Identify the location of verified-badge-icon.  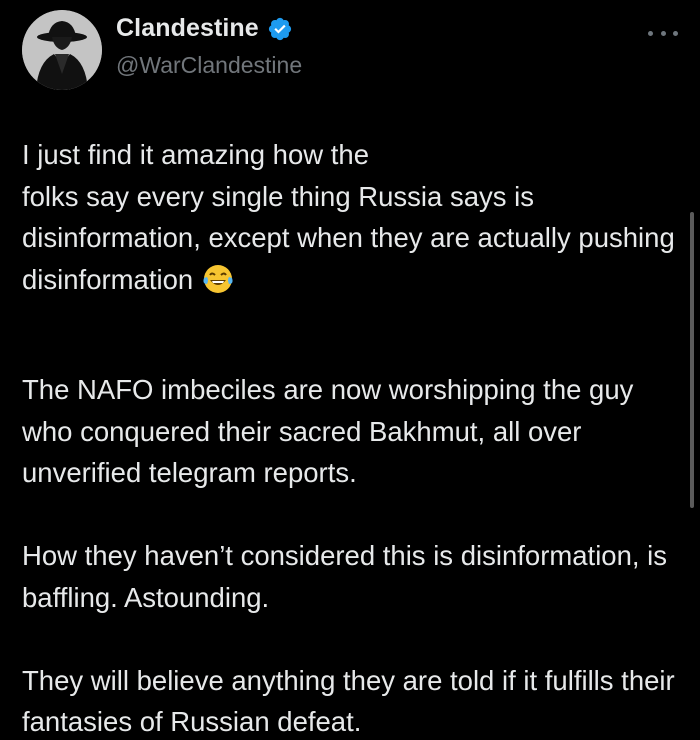
(280, 29).